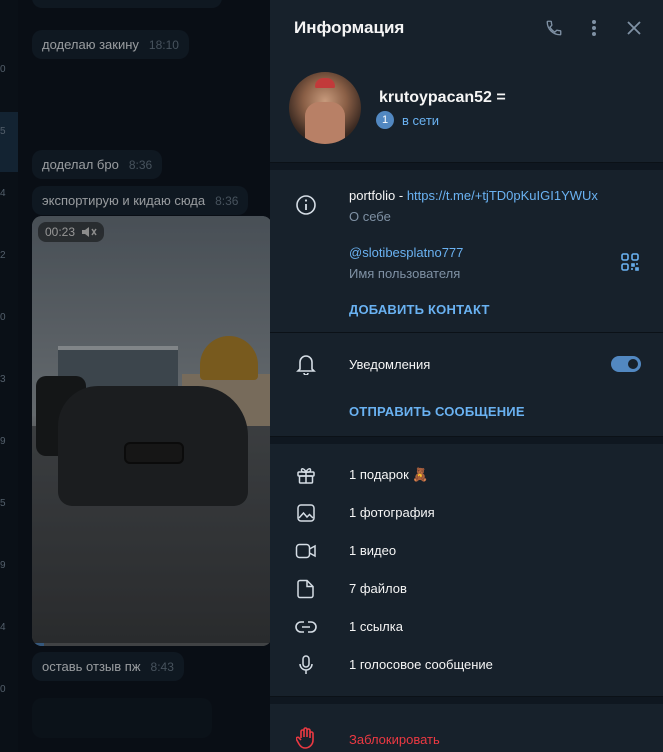  Describe the element at coordinates (421, 120) in the screenshot. I see `online-status: в сети` at that location.